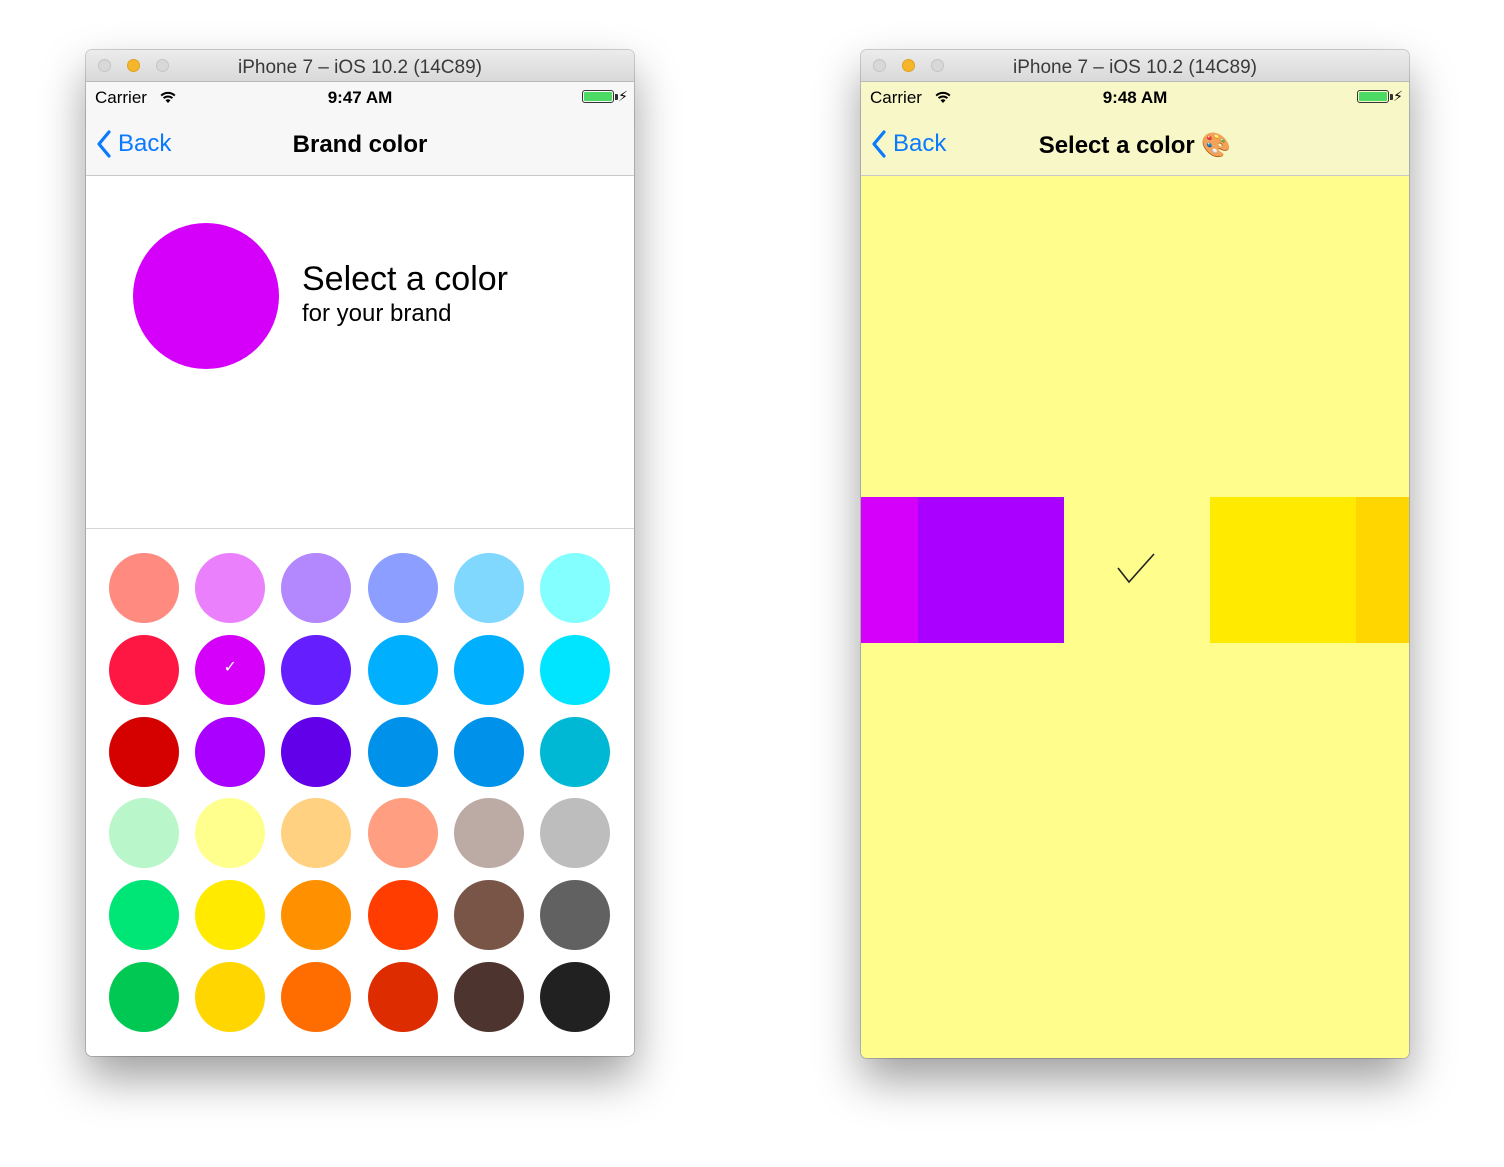 Image resolution: width=1504 pixels, height=1167 pixels. Describe the element at coordinates (889, 570) in the screenshot. I see `color-strip-magenta` at that location.